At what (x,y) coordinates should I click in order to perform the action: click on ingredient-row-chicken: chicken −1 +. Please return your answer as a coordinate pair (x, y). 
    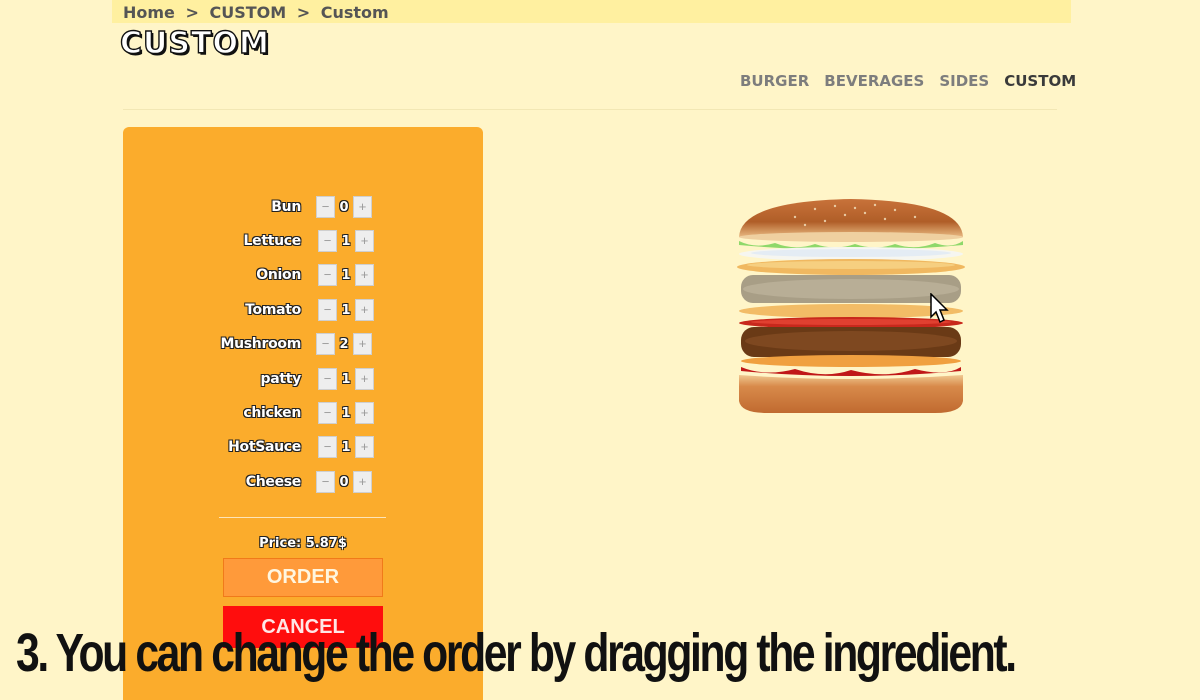
    Looking at the image, I should click on (303, 415).